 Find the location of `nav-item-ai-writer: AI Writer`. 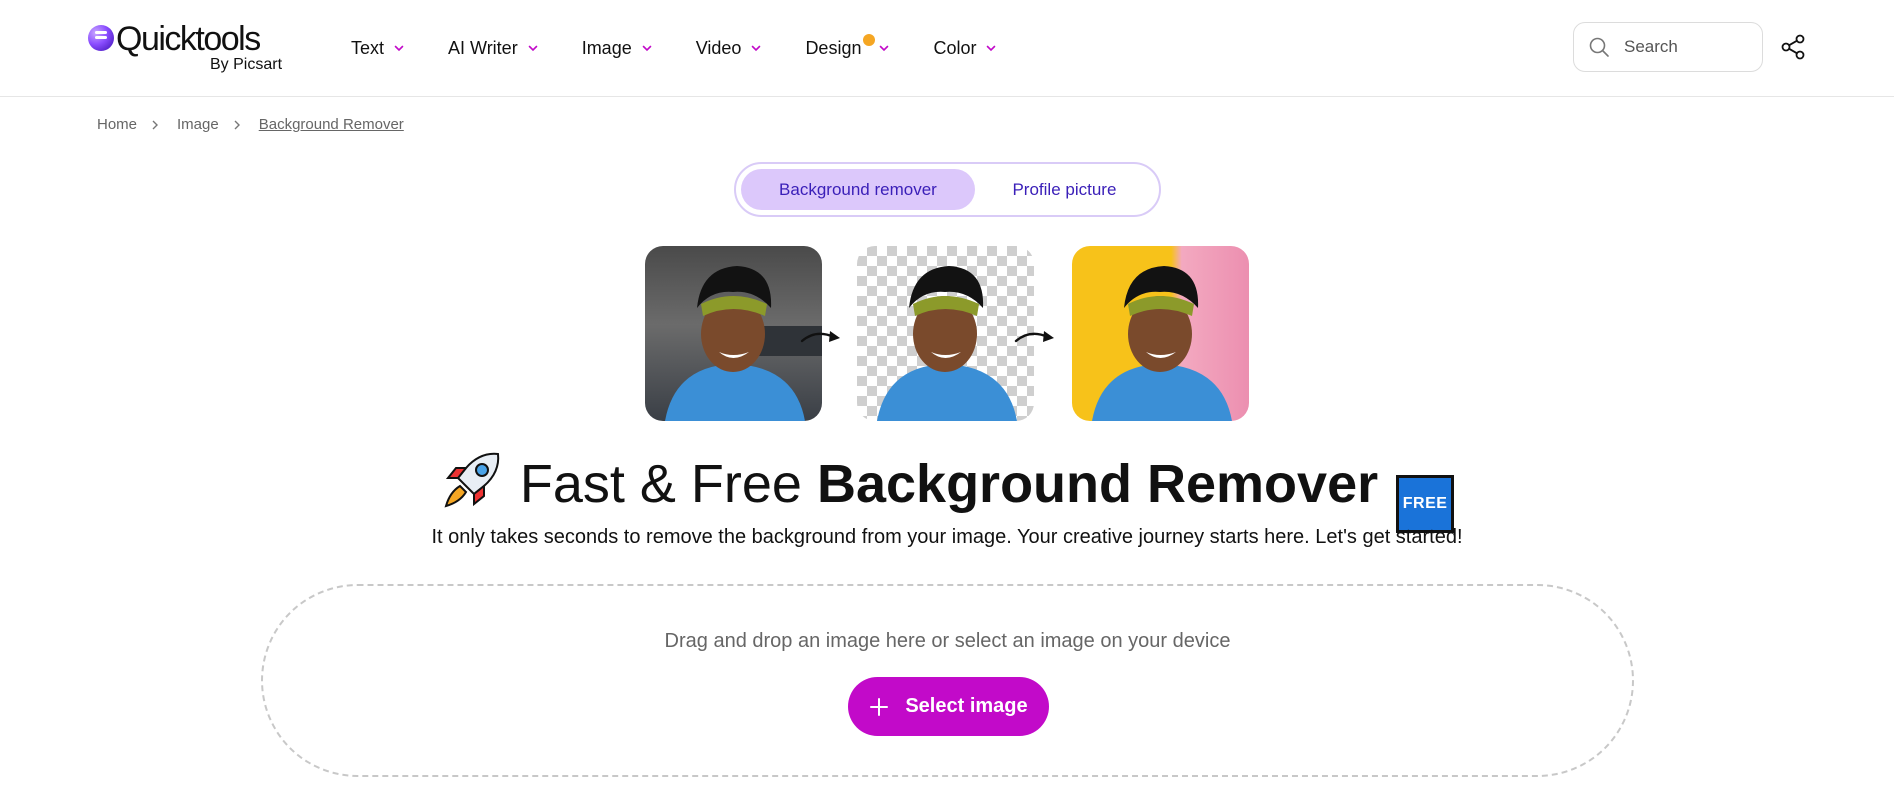

nav-item-ai-writer: AI Writer is located at coordinates (493, 48).